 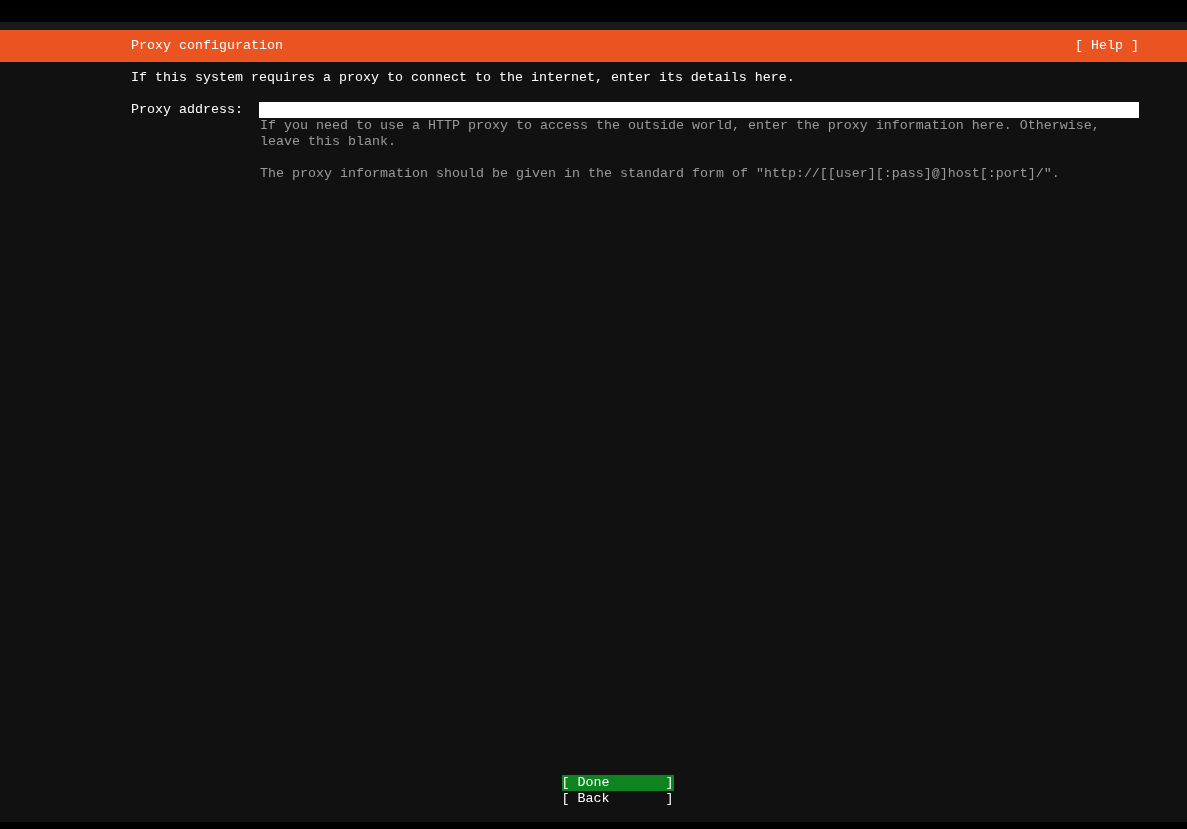 I want to click on menu-button: [ Back ], so click(x=617, y=799).